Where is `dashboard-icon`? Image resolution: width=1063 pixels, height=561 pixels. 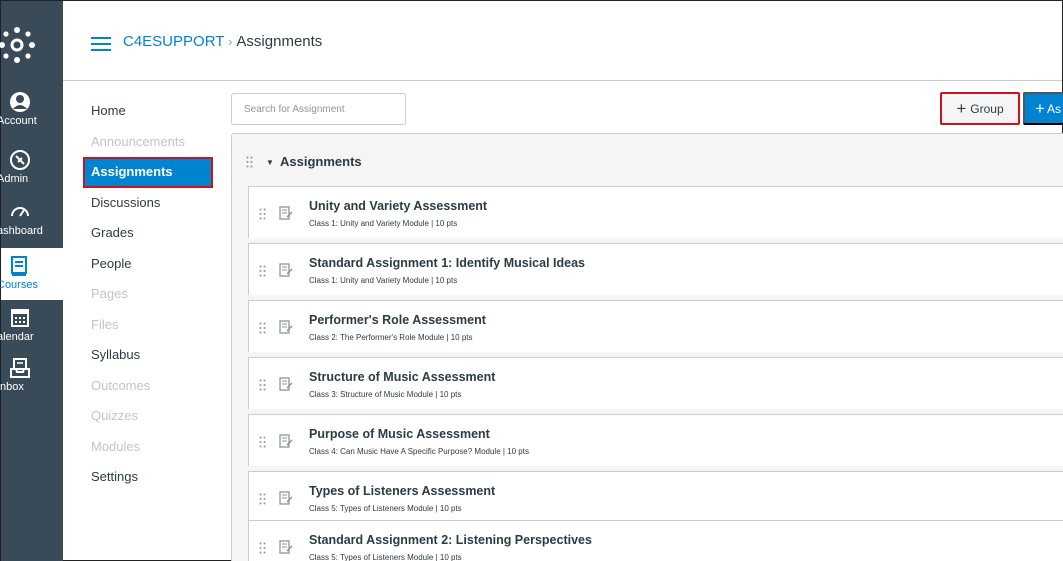
dashboard-icon is located at coordinates (20, 212).